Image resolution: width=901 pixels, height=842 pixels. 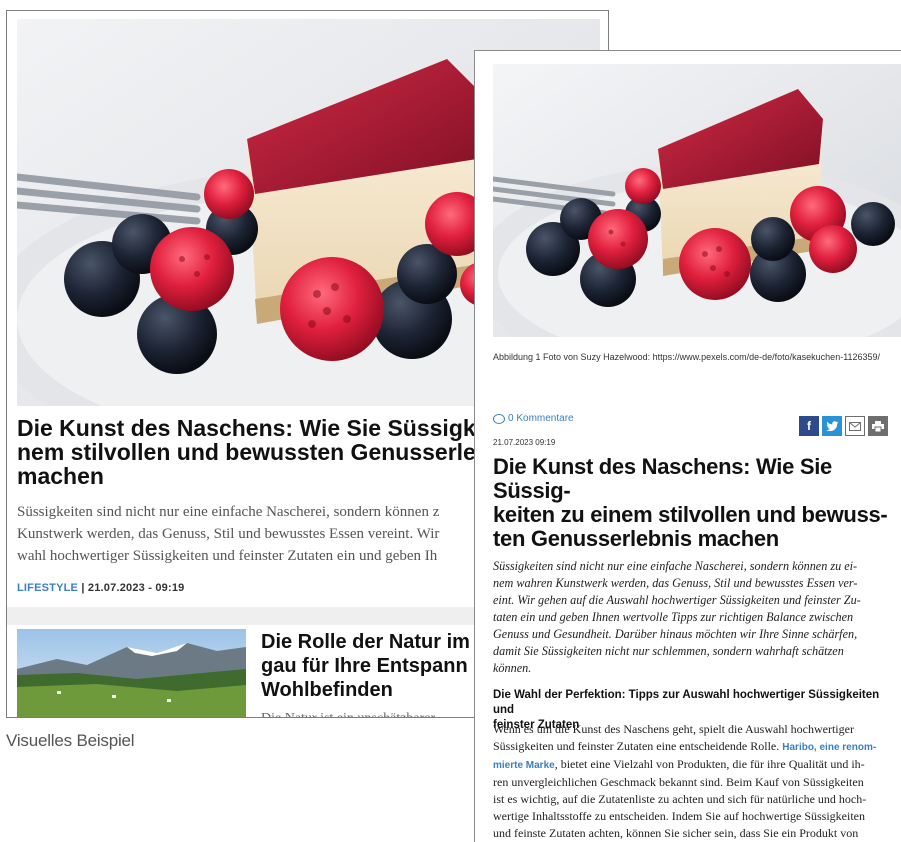 What do you see at coordinates (70, 740) in the screenshot?
I see `visual-example-caption: Visuelles Beispiel` at bounding box center [70, 740].